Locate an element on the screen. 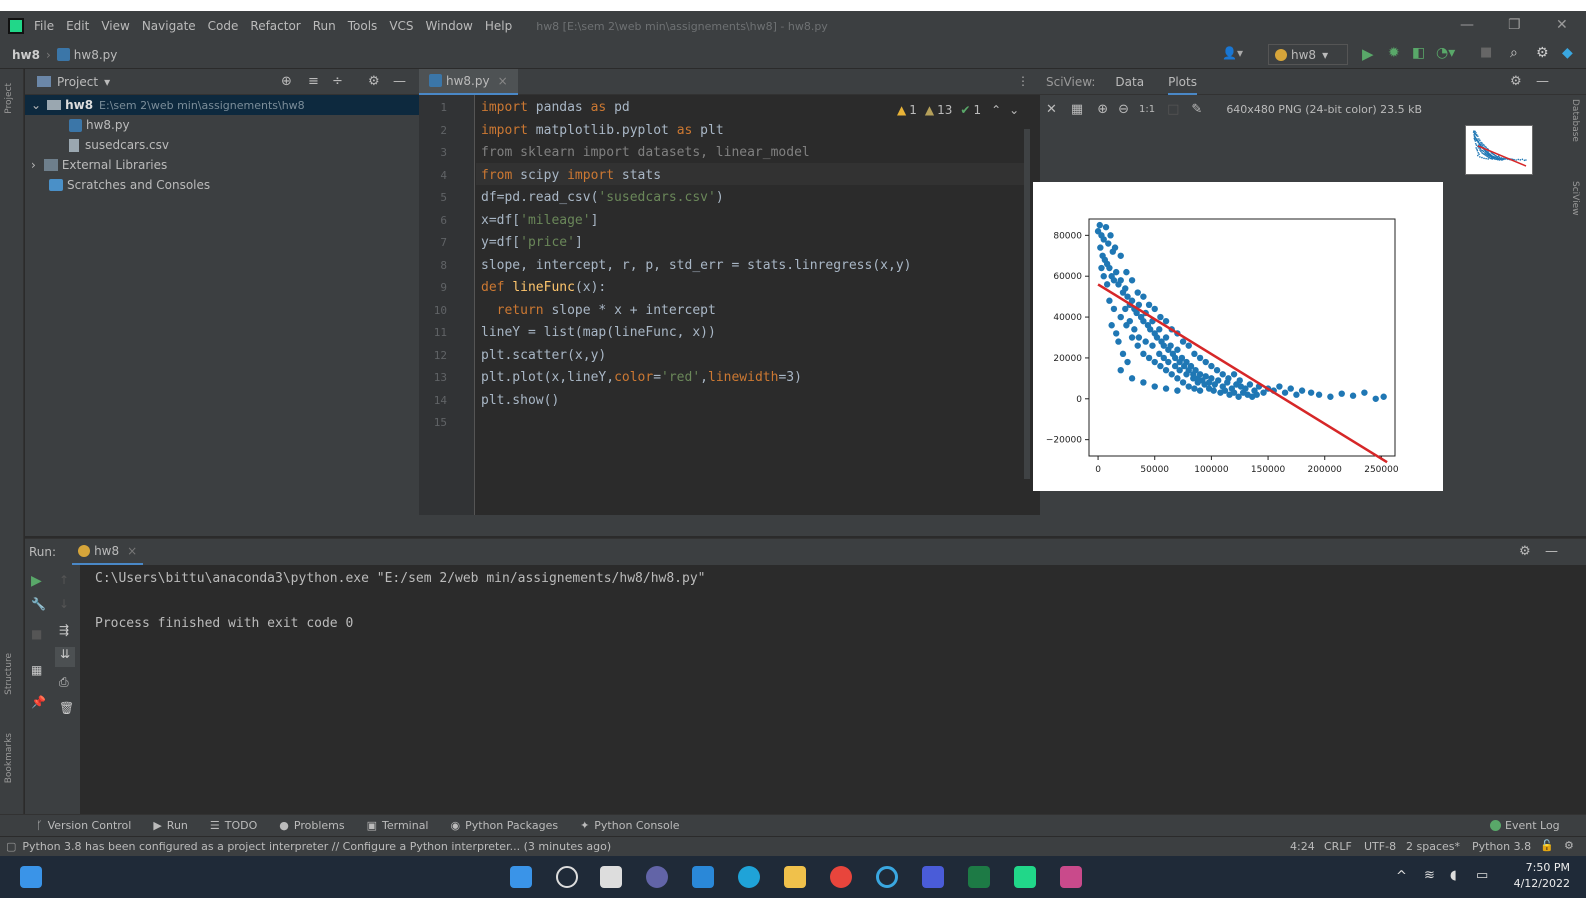 This screenshot has height=898, width=1586. code-line: import pandas as pd is located at coordinates (555, 107).